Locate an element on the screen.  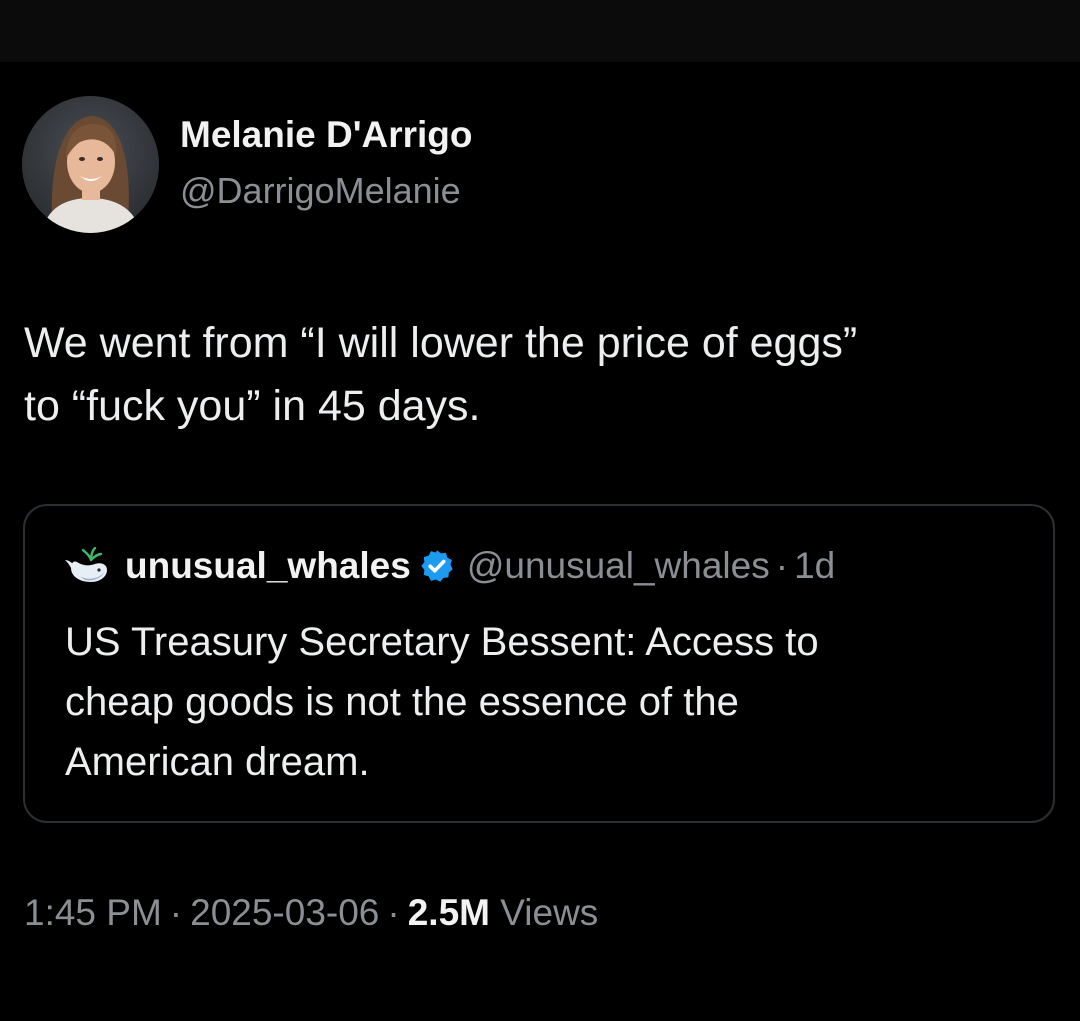
tweet-text-line: to “fuck you” in 45 days. is located at coordinates (252, 406).